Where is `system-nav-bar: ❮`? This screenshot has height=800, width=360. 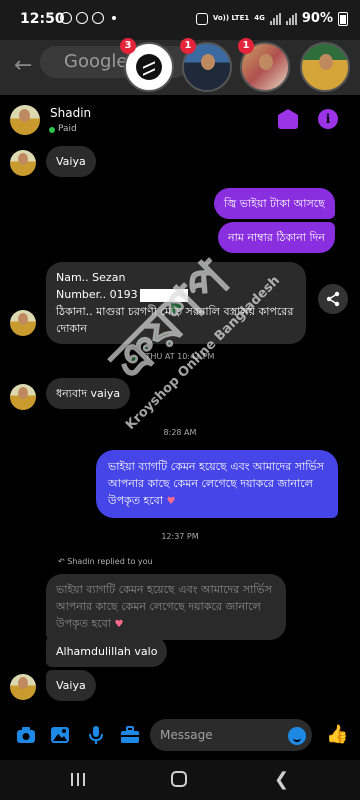 system-nav-bar: ❮ is located at coordinates (180, 780).